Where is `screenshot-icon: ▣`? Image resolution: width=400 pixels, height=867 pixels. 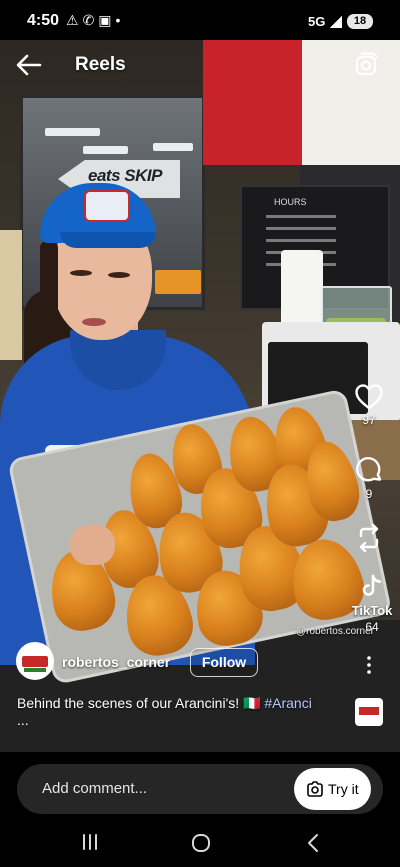
screenshot-icon: ▣ is located at coordinates (107, 20).